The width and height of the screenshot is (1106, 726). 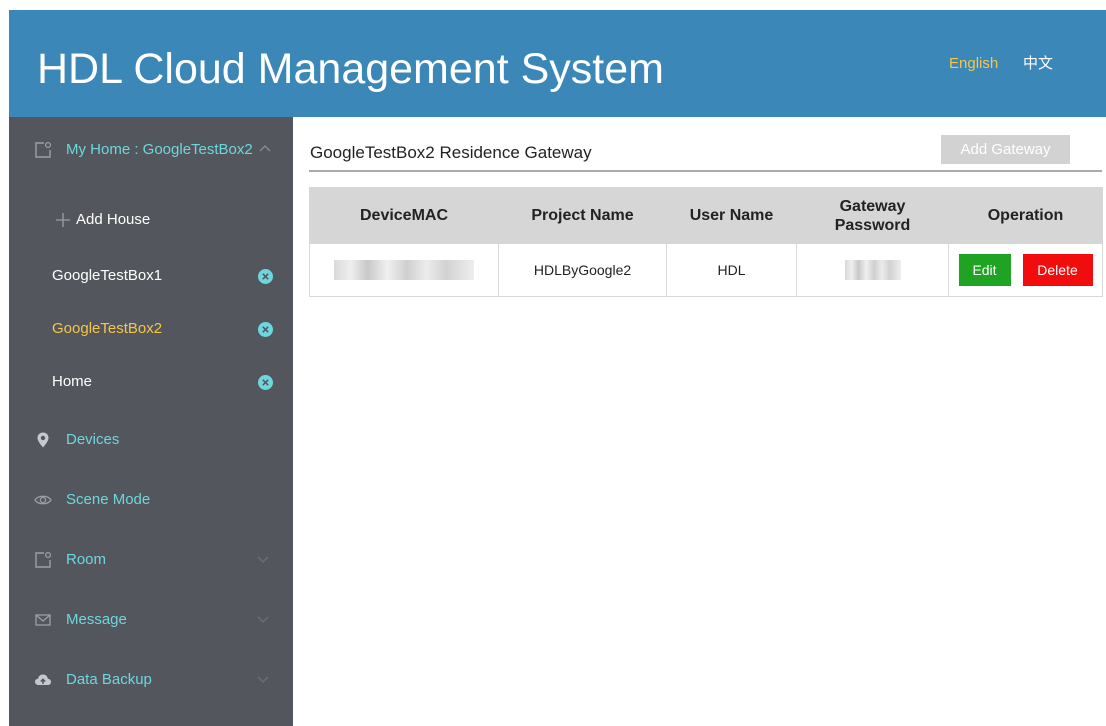 I want to click on nav-label: Message, so click(x=96, y=619).